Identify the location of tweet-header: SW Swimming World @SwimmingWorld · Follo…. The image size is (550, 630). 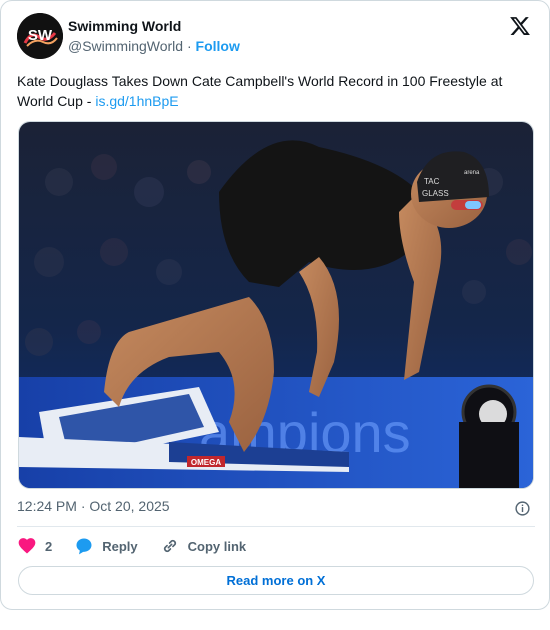
(276, 37).